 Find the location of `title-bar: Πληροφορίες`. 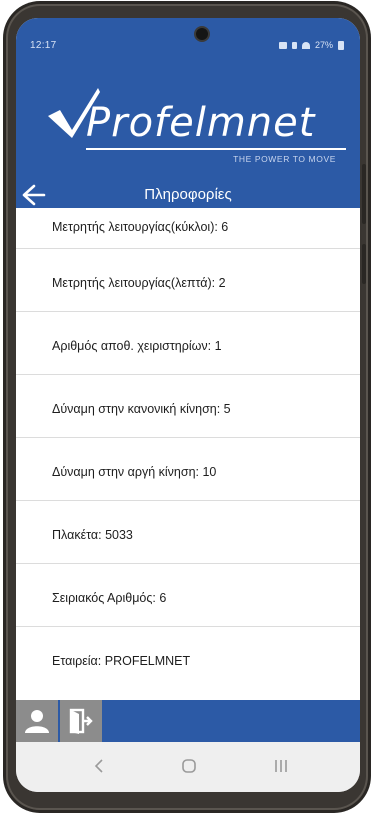

title-bar: Πληροφορίες is located at coordinates (188, 195).